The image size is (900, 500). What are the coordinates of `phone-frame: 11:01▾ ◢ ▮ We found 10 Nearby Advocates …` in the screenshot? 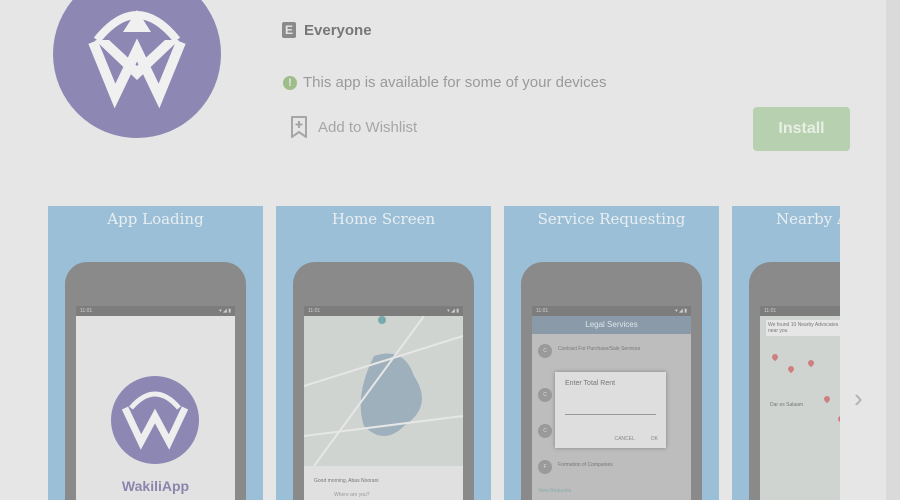 It's located at (794, 381).